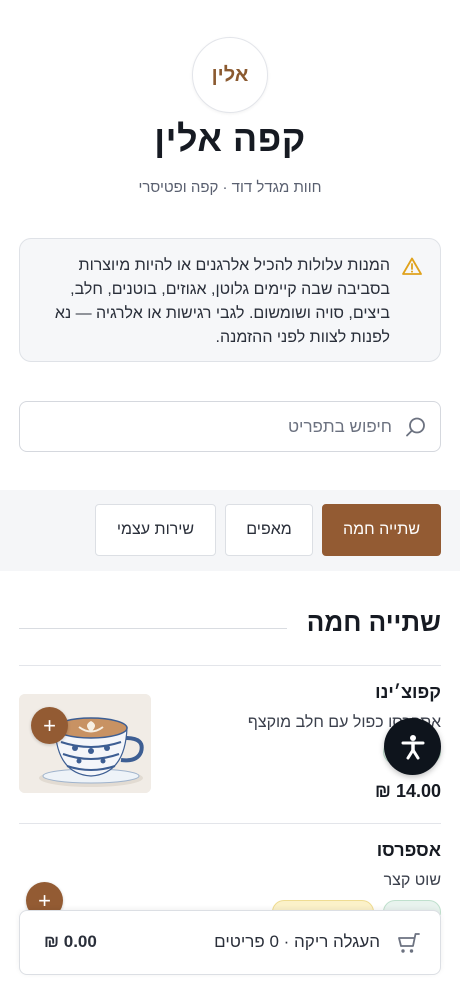 The height and width of the screenshot is (995, 460). What do you see at coordinates (373, 622) in the screenshot?
I see `section-title: שתייה חמה` at bounding box center [373, 622].